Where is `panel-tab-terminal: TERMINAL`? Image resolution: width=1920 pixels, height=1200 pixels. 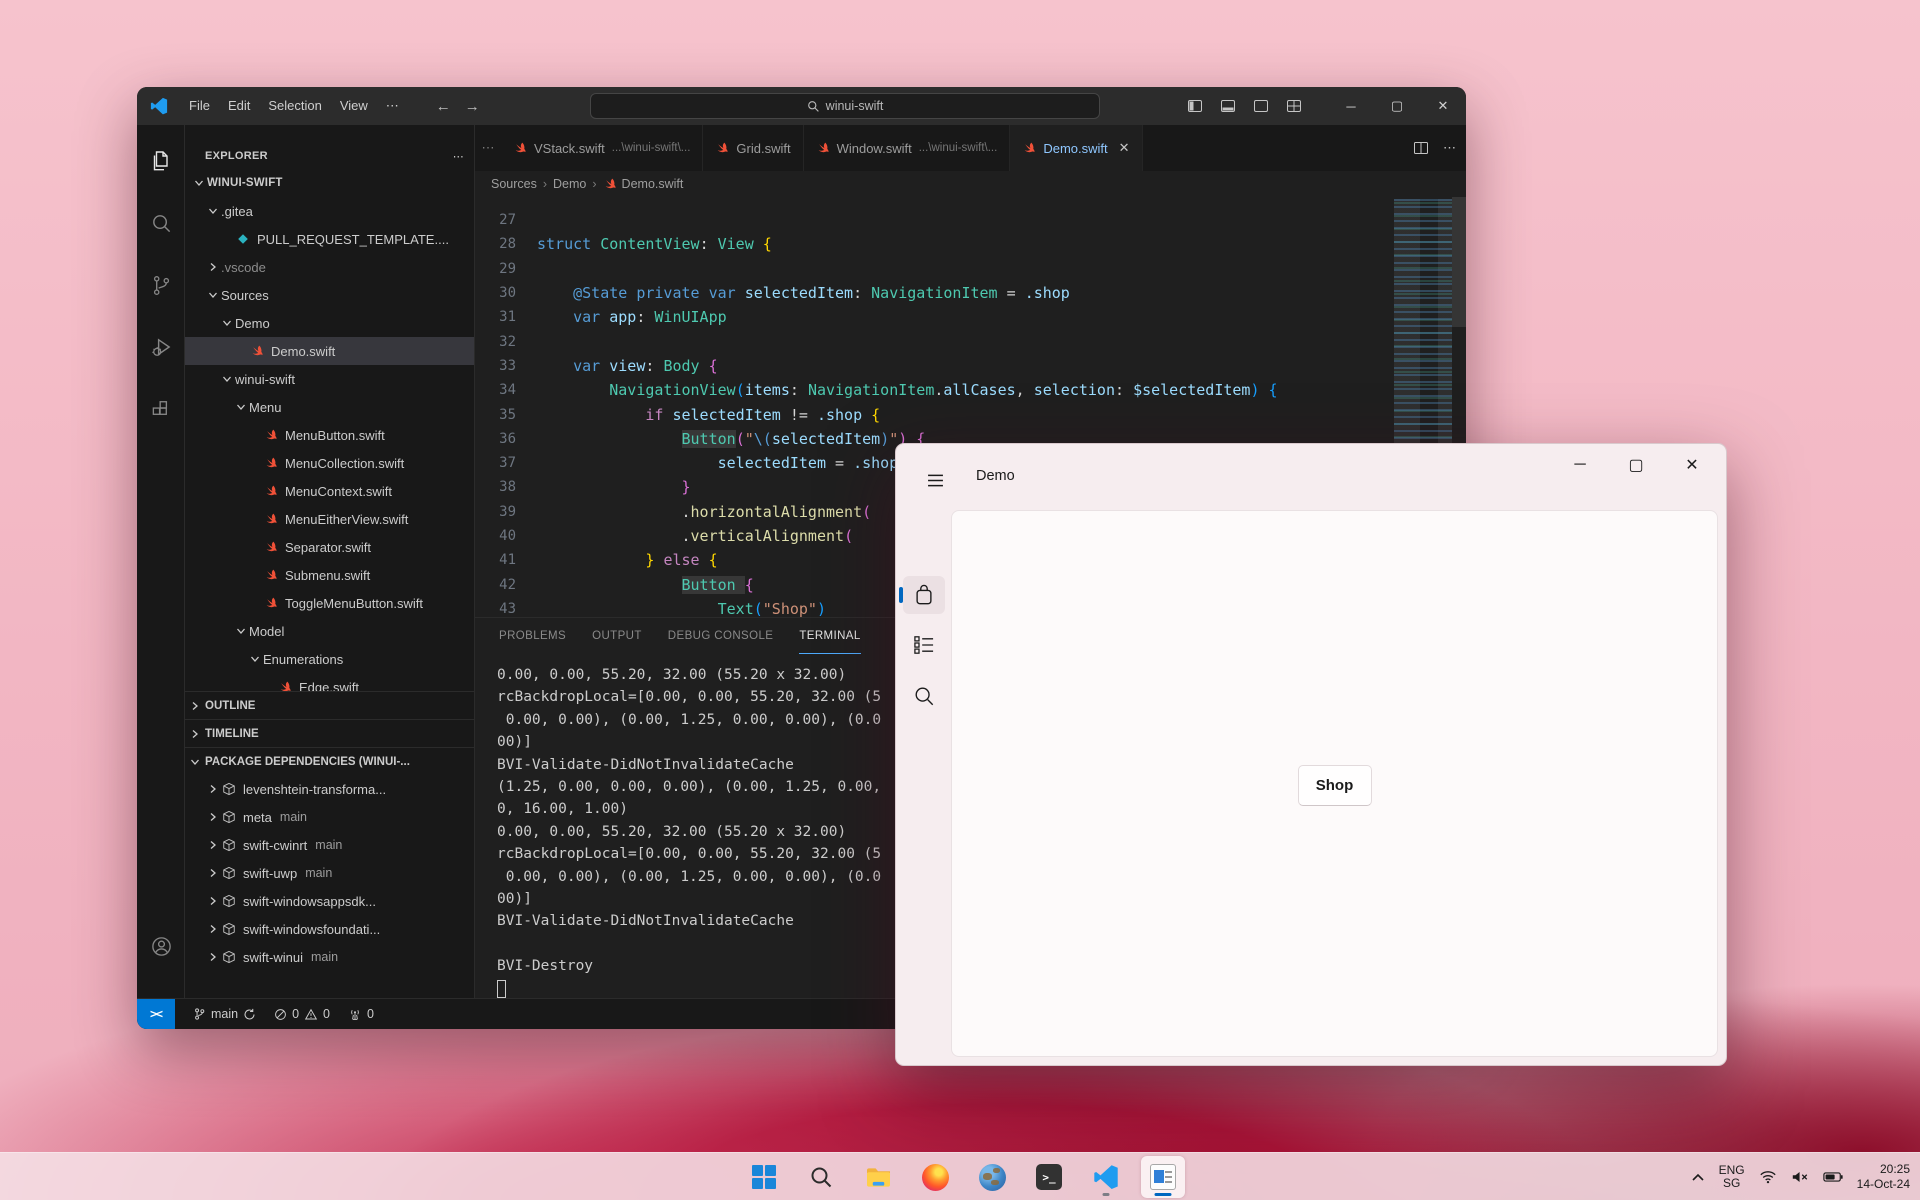
panel-tab-terminal: TERMINAL is located at coordinates (830, 636).